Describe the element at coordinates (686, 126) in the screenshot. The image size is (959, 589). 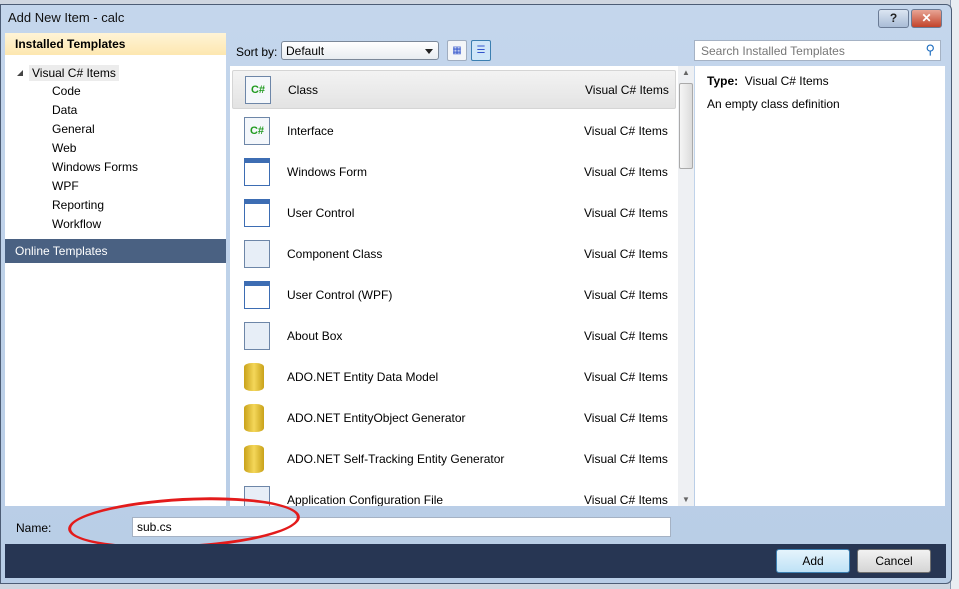
I see `scroll-thumb` at that location.